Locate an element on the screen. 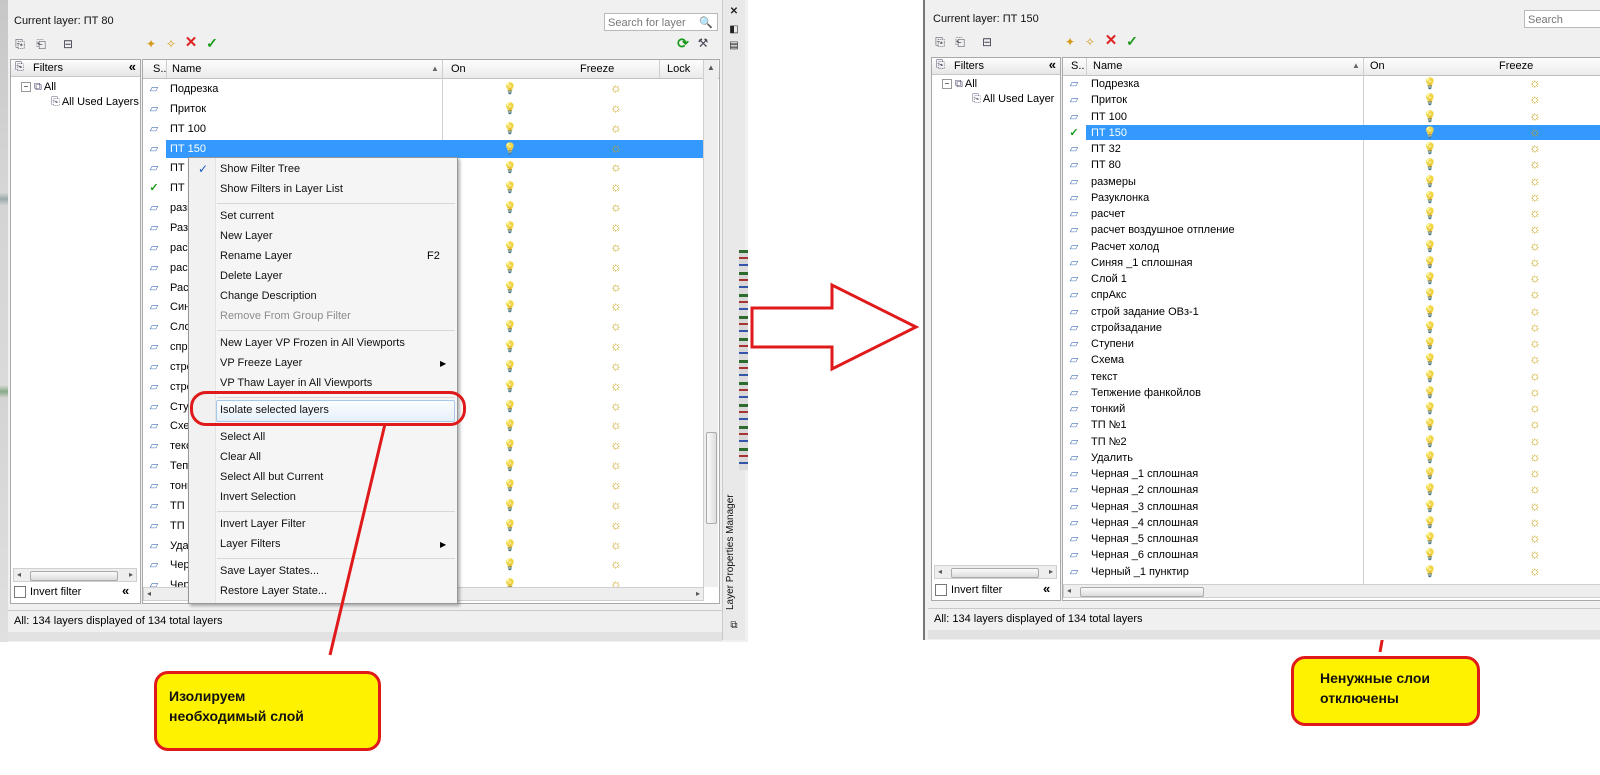 The width and height of the screenshot is (1600, 775). layer-row: ▱ Черная _1 сплошная 💡 ☼ is located at coordinates (1331, 473).